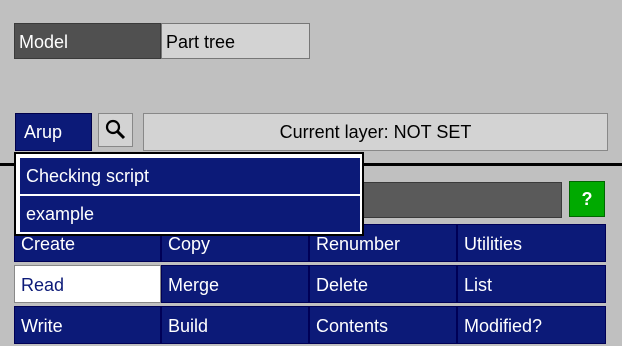  Describe the element at coordinates (383, 325) in the screenshot. I see `contents-button: Contents` at that location.